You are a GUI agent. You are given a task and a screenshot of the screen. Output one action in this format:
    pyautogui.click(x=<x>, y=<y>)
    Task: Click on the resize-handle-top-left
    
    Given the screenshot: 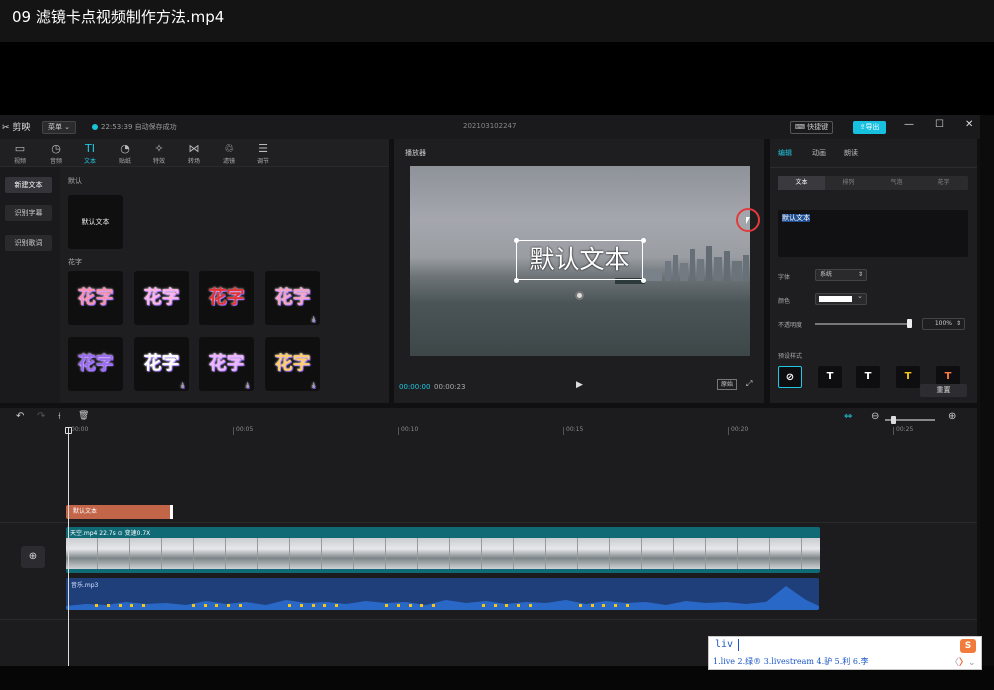 What is the action you would take?
    pyautogui.click(x=516, y=240)
    